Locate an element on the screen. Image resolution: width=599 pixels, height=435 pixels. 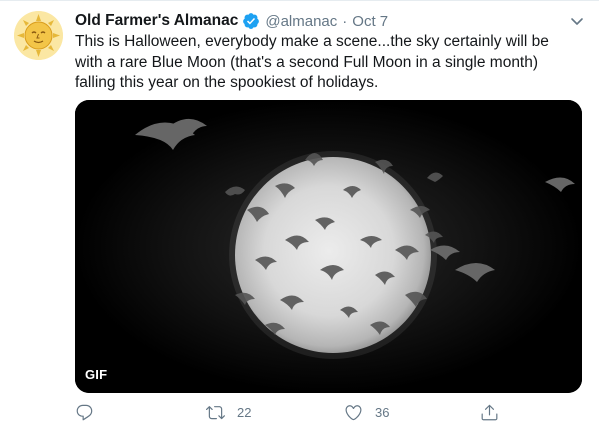
sun-face-icon is located at coordinates (38, 35).